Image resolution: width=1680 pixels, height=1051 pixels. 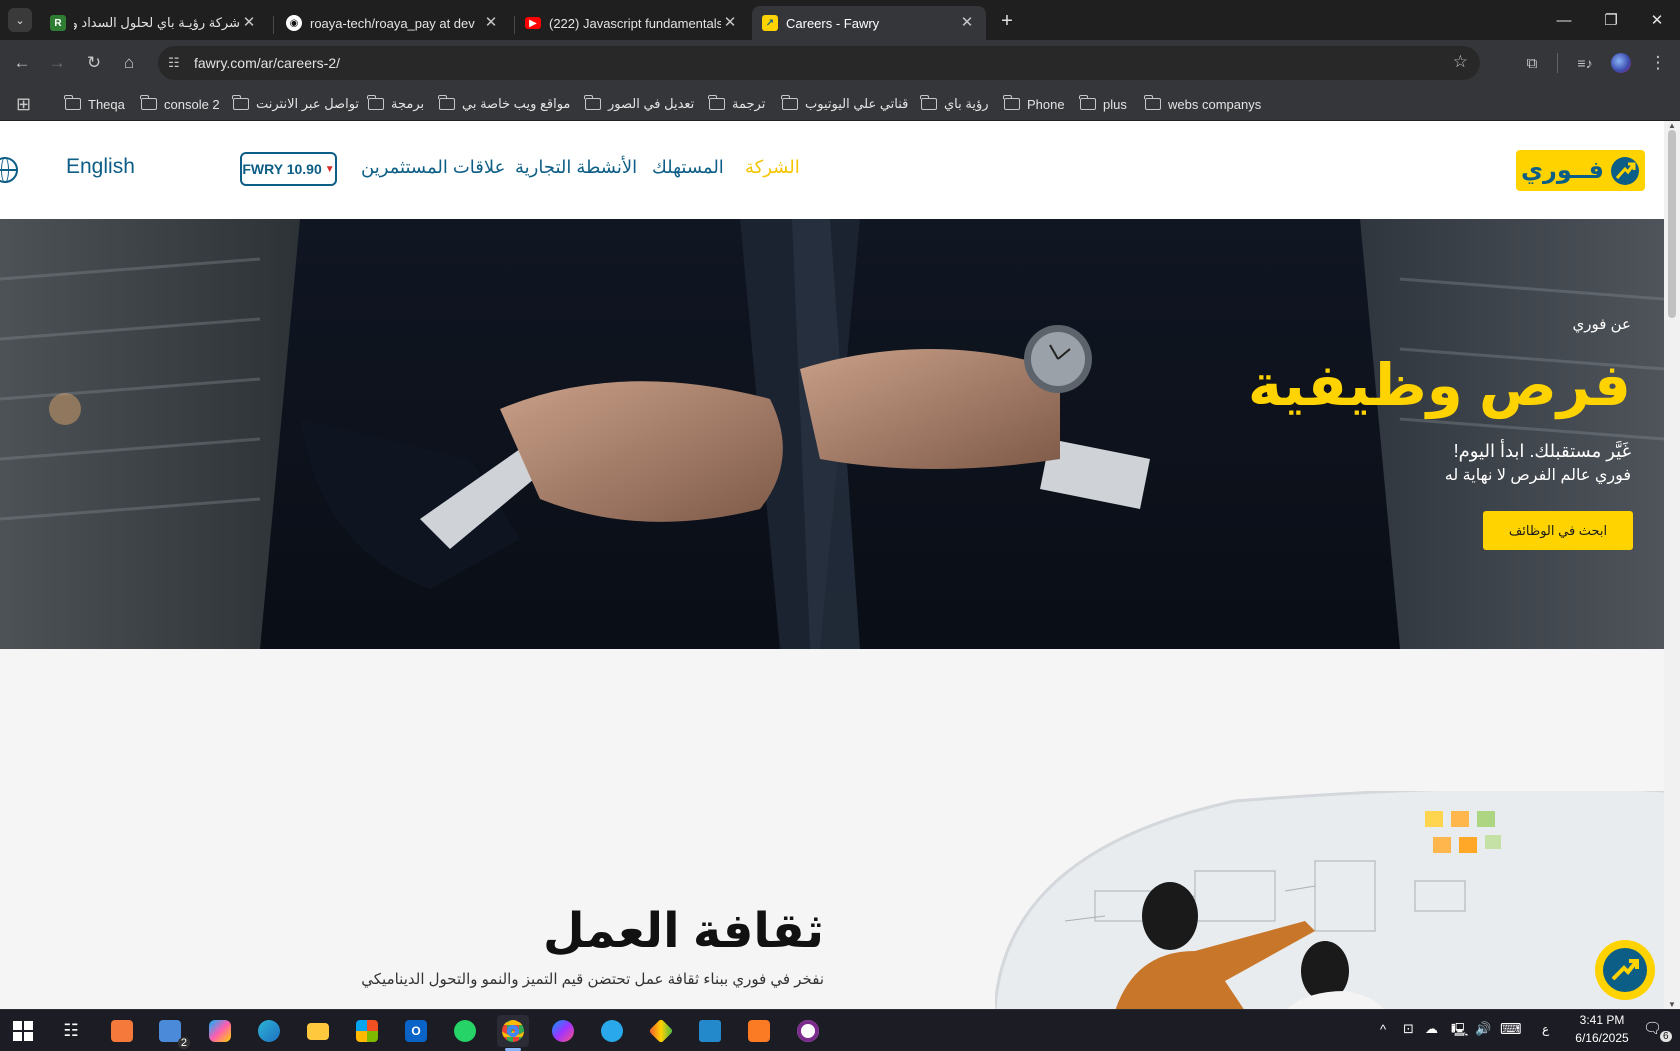 I want to click on github-icon: ◉, so click(x=294, y=23).